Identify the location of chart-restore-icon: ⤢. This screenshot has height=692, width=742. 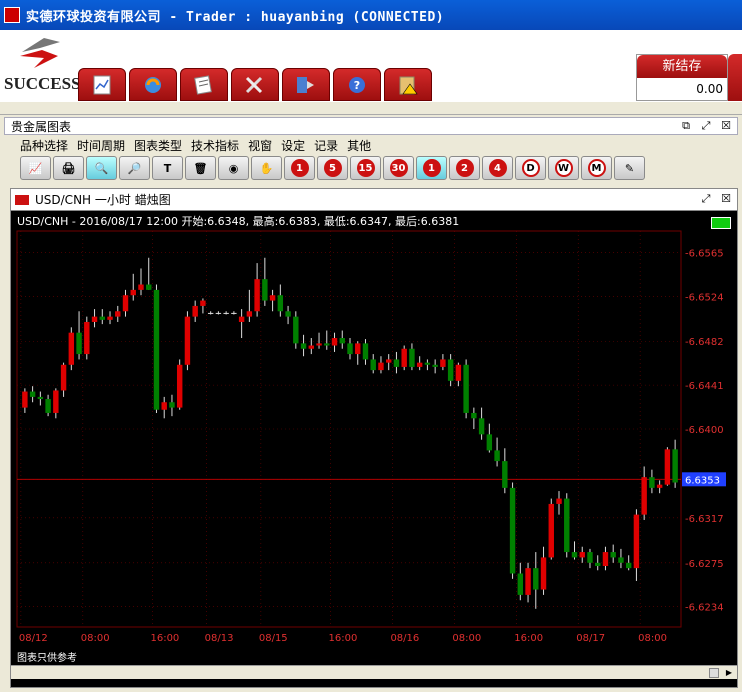
(706, 199).